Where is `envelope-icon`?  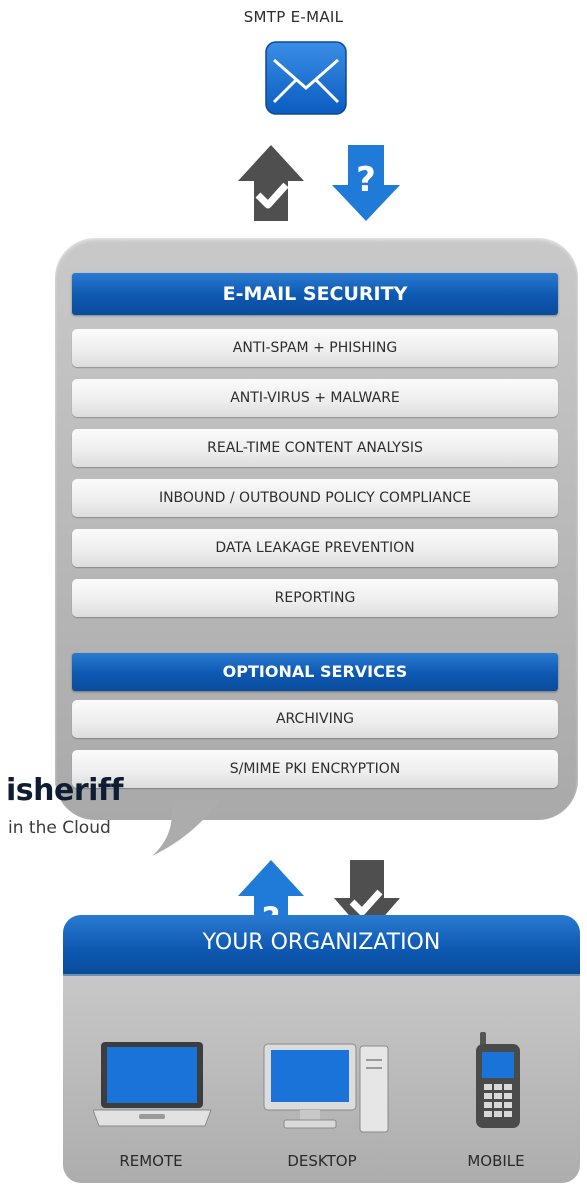
envelope-icon is located at coordinates (306, 80).